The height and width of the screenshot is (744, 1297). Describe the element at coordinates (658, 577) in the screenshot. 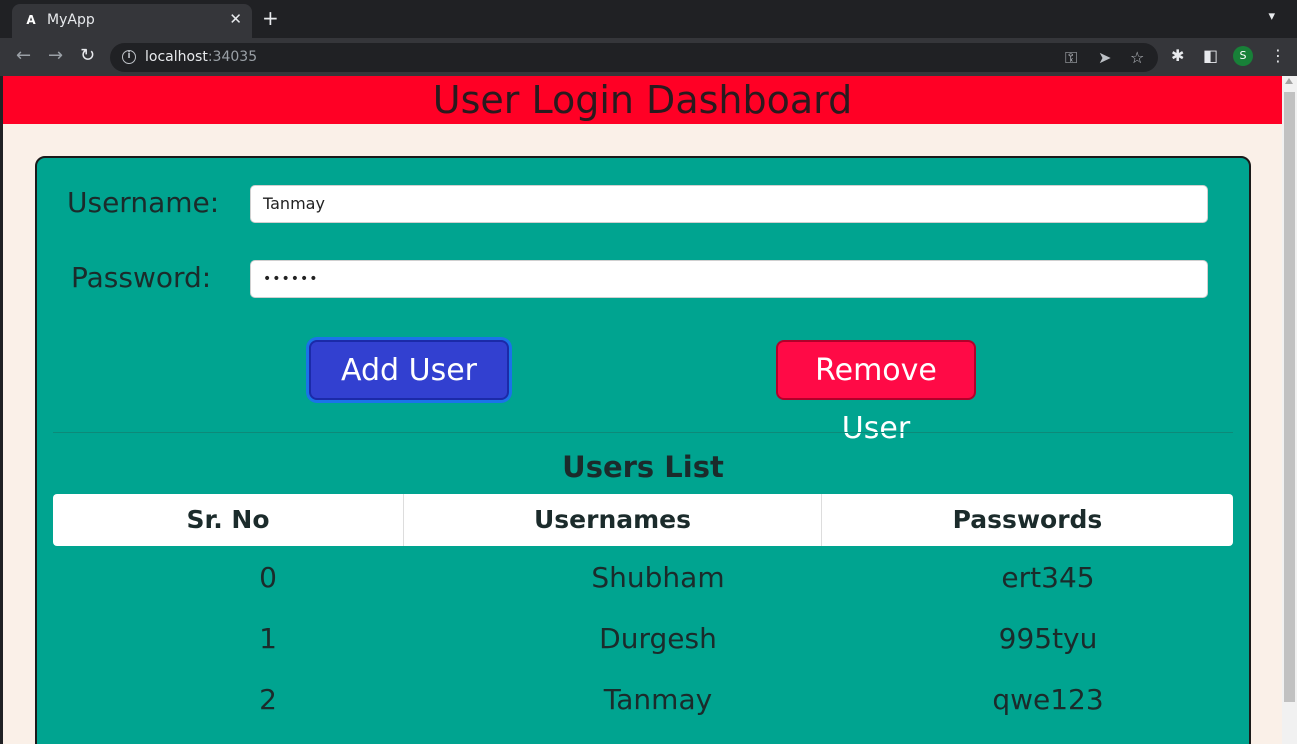

I see `cell-username: Shubham` at that location.